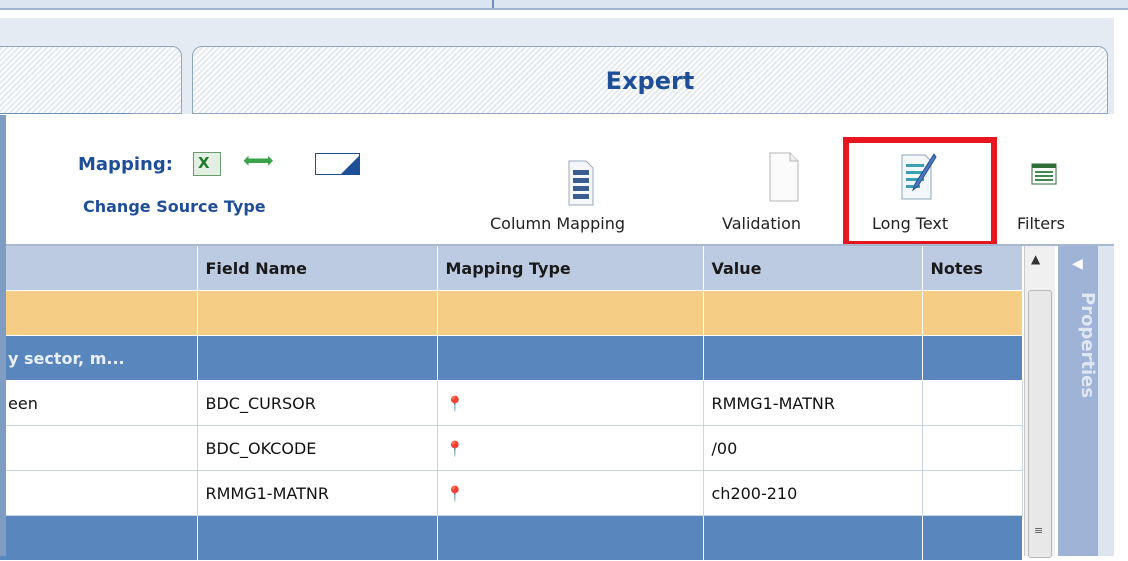  Describe the element at coordinates (564, 5) in the screenshot. I see `window-top-border` at that location.